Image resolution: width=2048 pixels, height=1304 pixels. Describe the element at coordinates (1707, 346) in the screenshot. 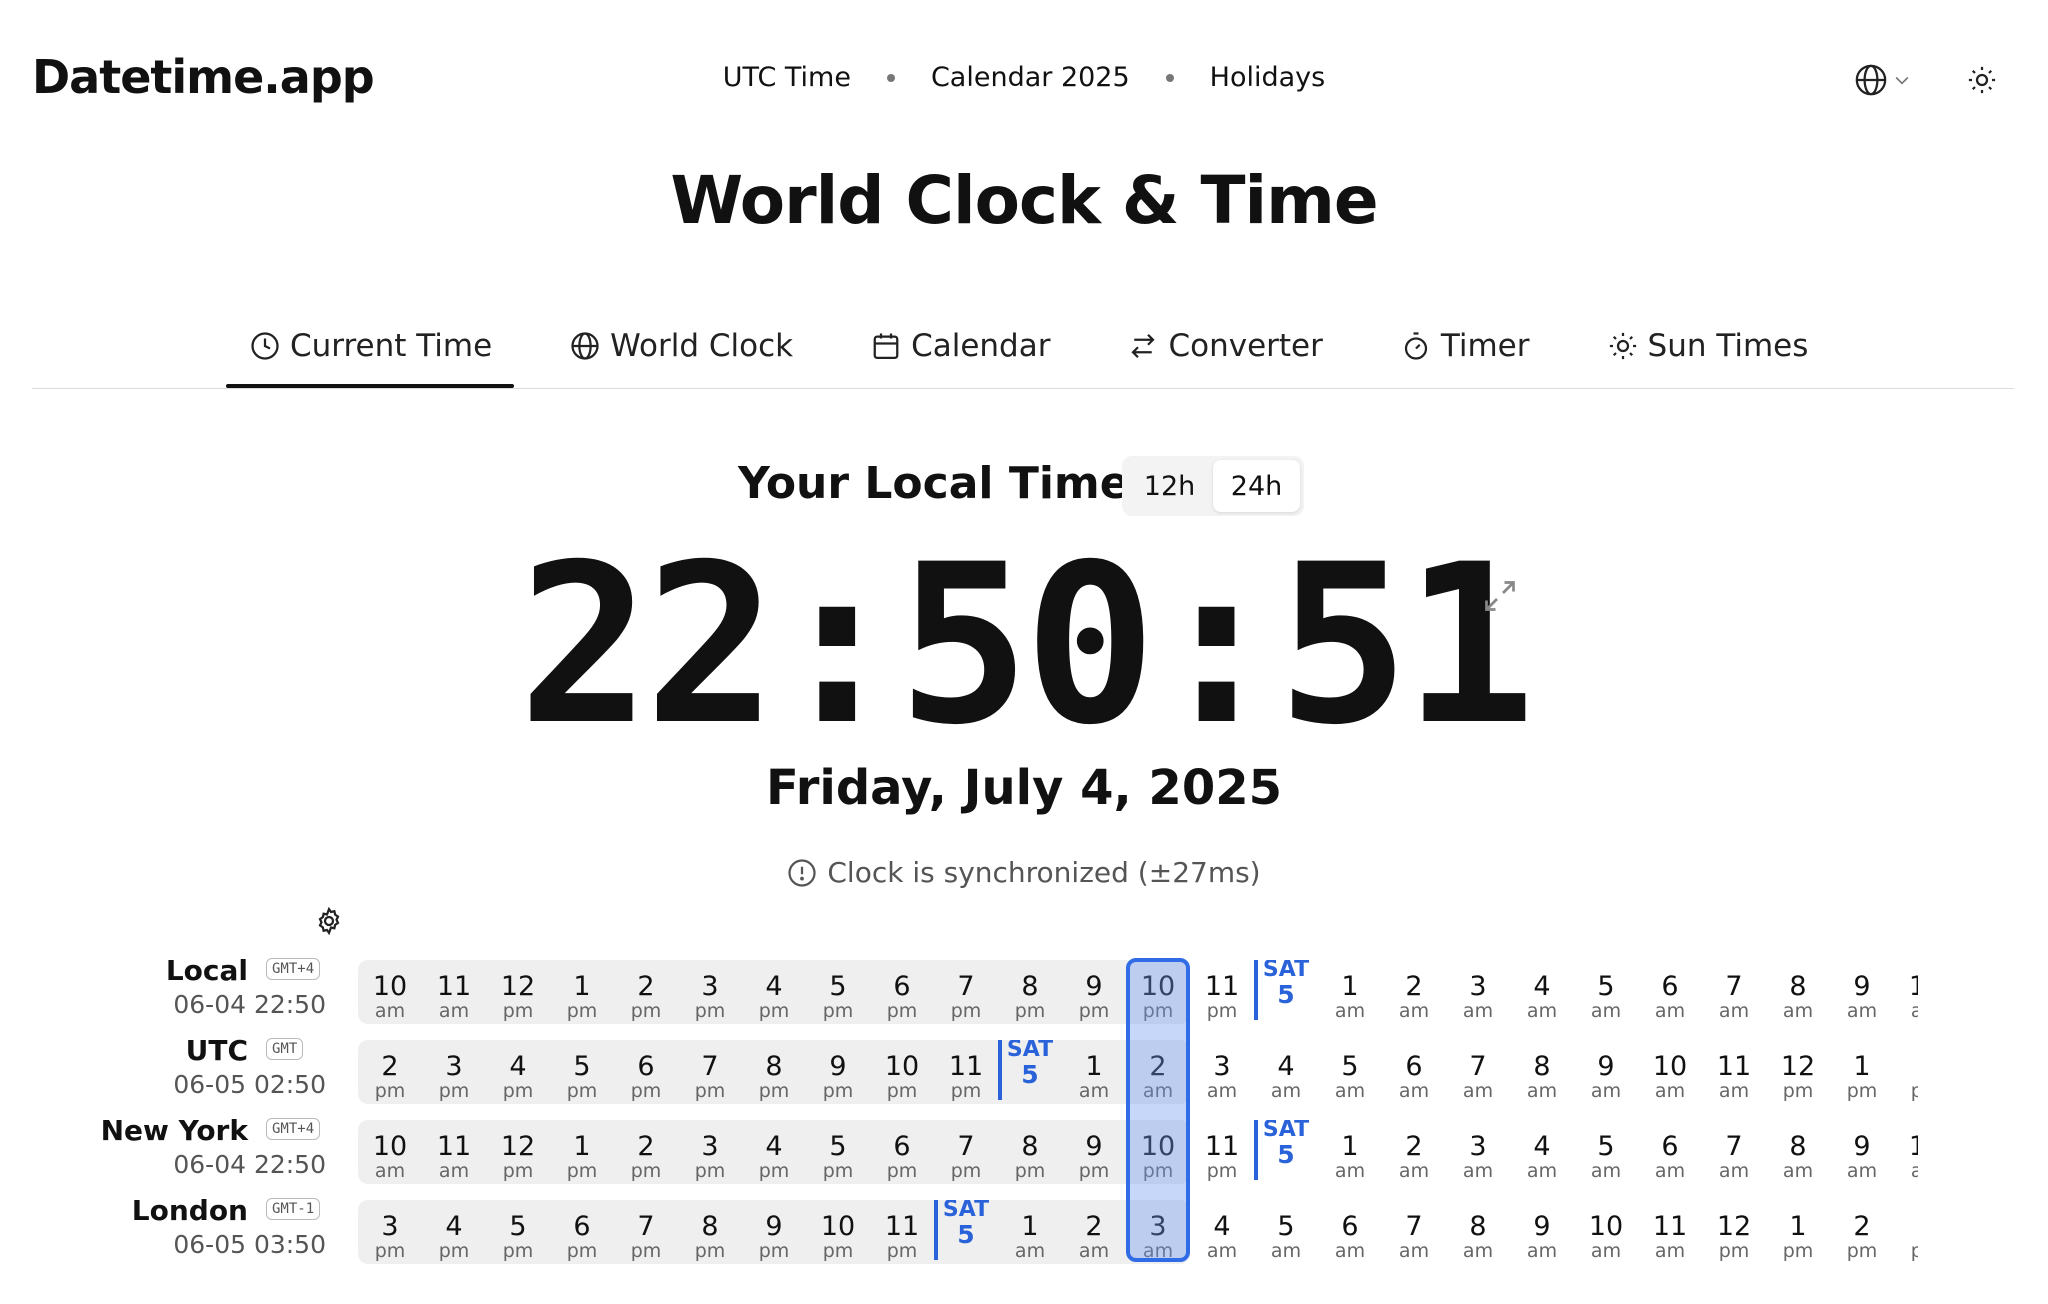

I see `tab-sun-times: Sun Times` at that location.